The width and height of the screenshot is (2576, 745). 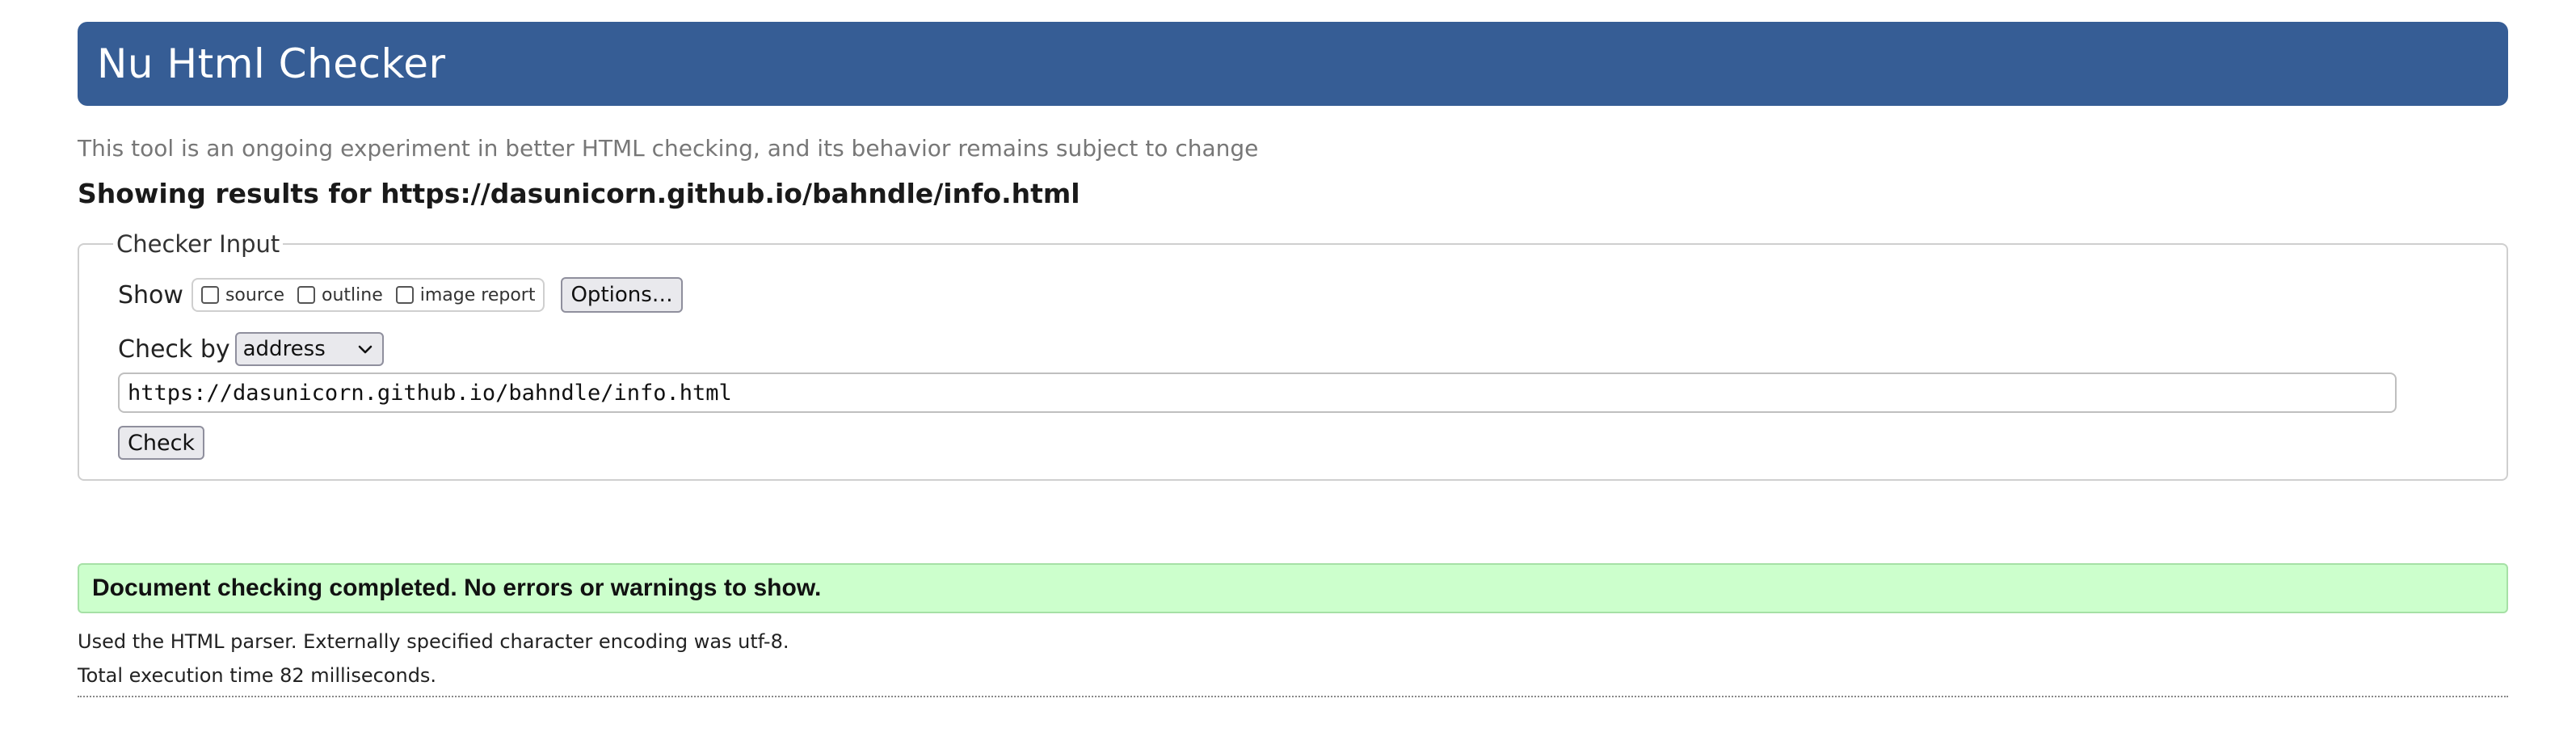 I want to click on show-outline-option: outline, so click(x=340, y=295).